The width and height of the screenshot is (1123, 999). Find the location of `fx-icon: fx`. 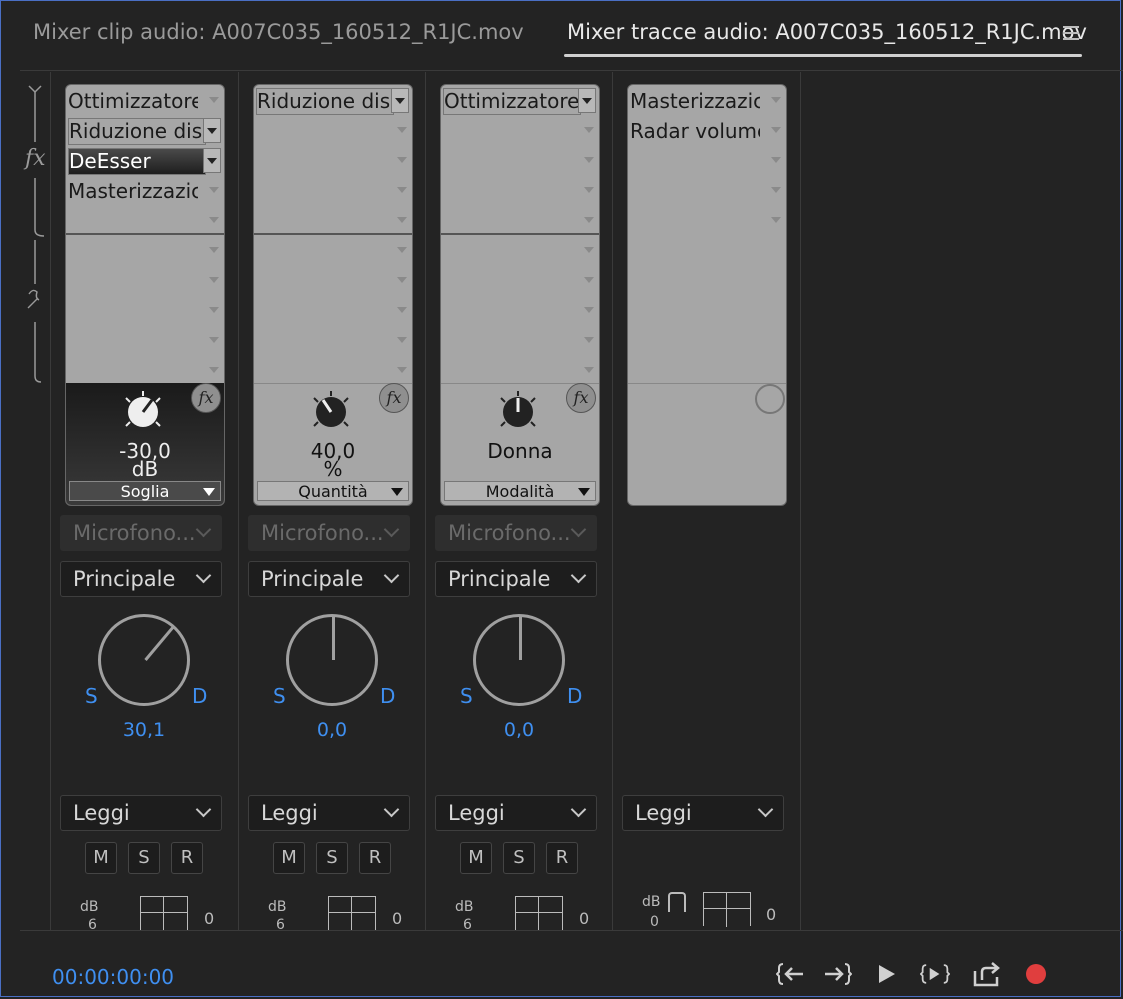

fx-icon: fx is located at coordinates (35, 158).